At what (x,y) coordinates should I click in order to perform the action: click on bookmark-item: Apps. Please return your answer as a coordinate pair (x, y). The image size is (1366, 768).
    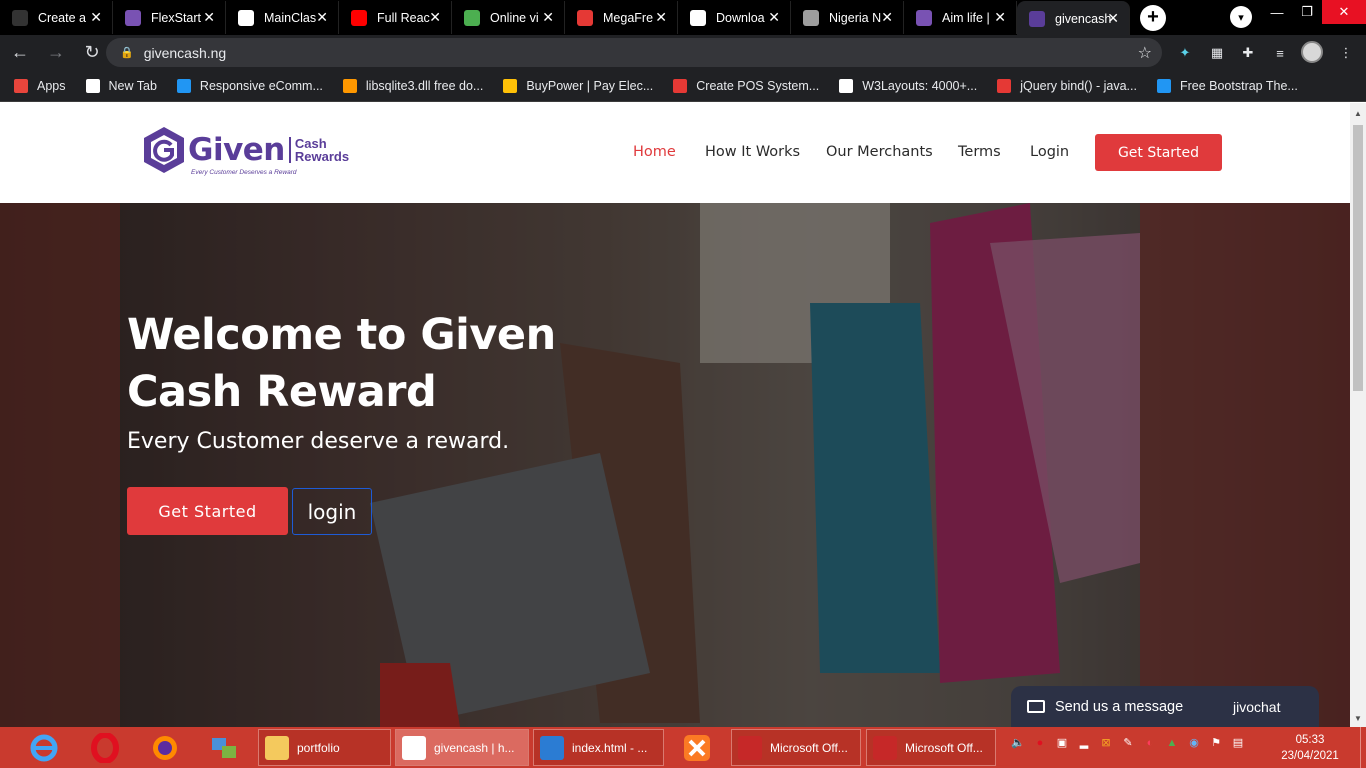
    Looking at the image, I should click on (40, 85).